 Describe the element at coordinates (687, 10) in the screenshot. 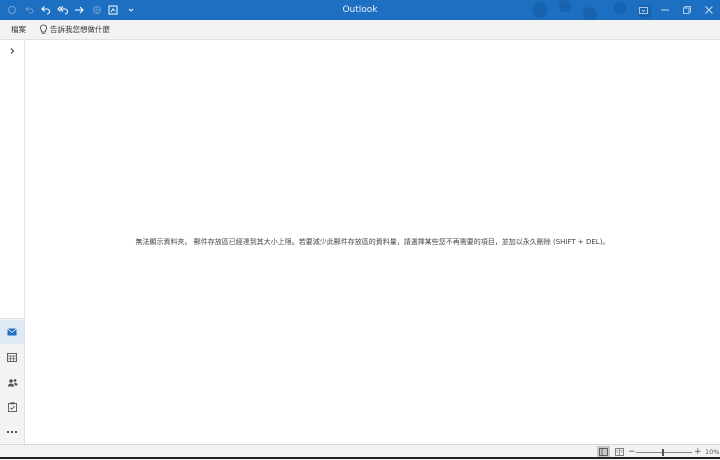

I see `restore-icon` at that location.